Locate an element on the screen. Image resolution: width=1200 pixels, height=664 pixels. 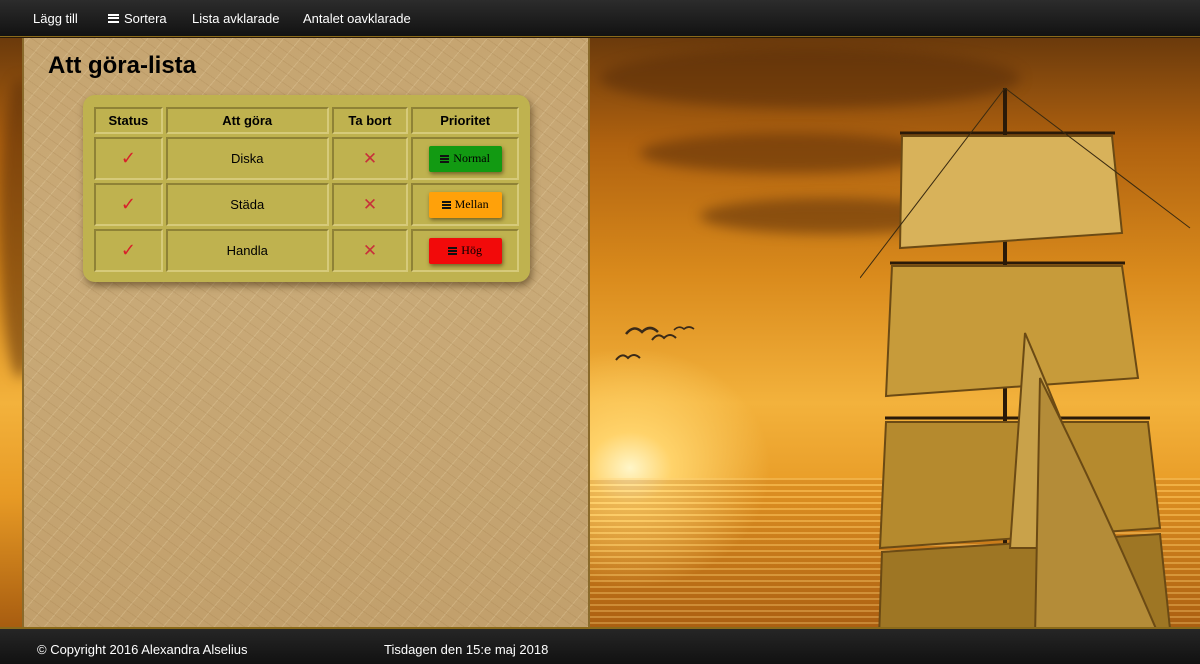
priority-label: Mellan is located at coordinates (471, 204).